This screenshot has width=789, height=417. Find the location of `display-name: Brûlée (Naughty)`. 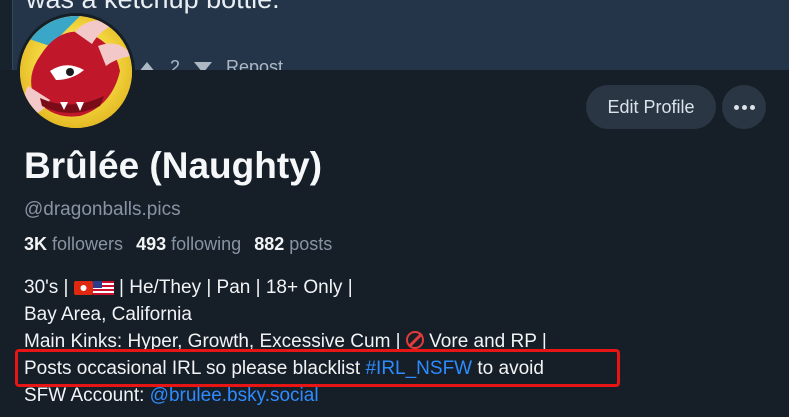

display-name: Brûlée (Naughty) is located at coordinates (173, 165).